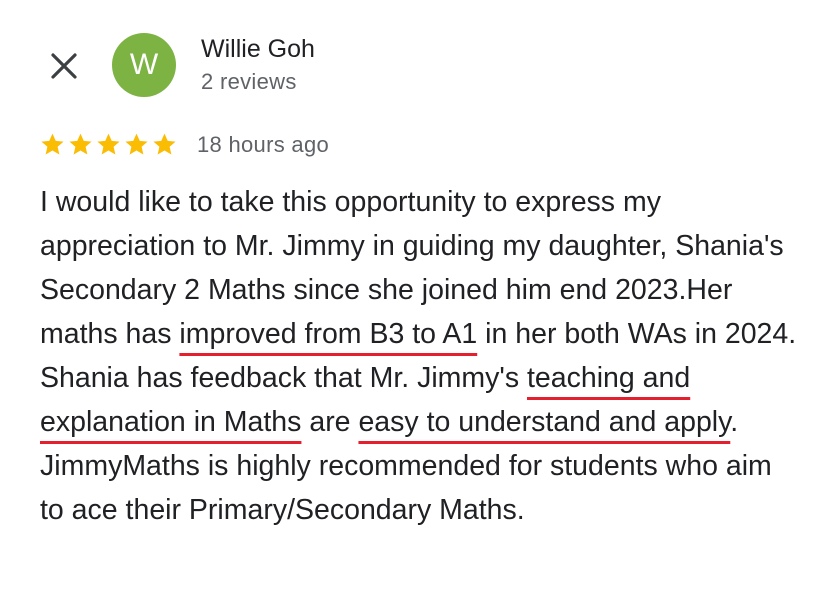 Image resolution: width=828 pixels, height=608 pixels. I want to click on highlighted-phrase: easy to understand and apply, so click(544, 422).